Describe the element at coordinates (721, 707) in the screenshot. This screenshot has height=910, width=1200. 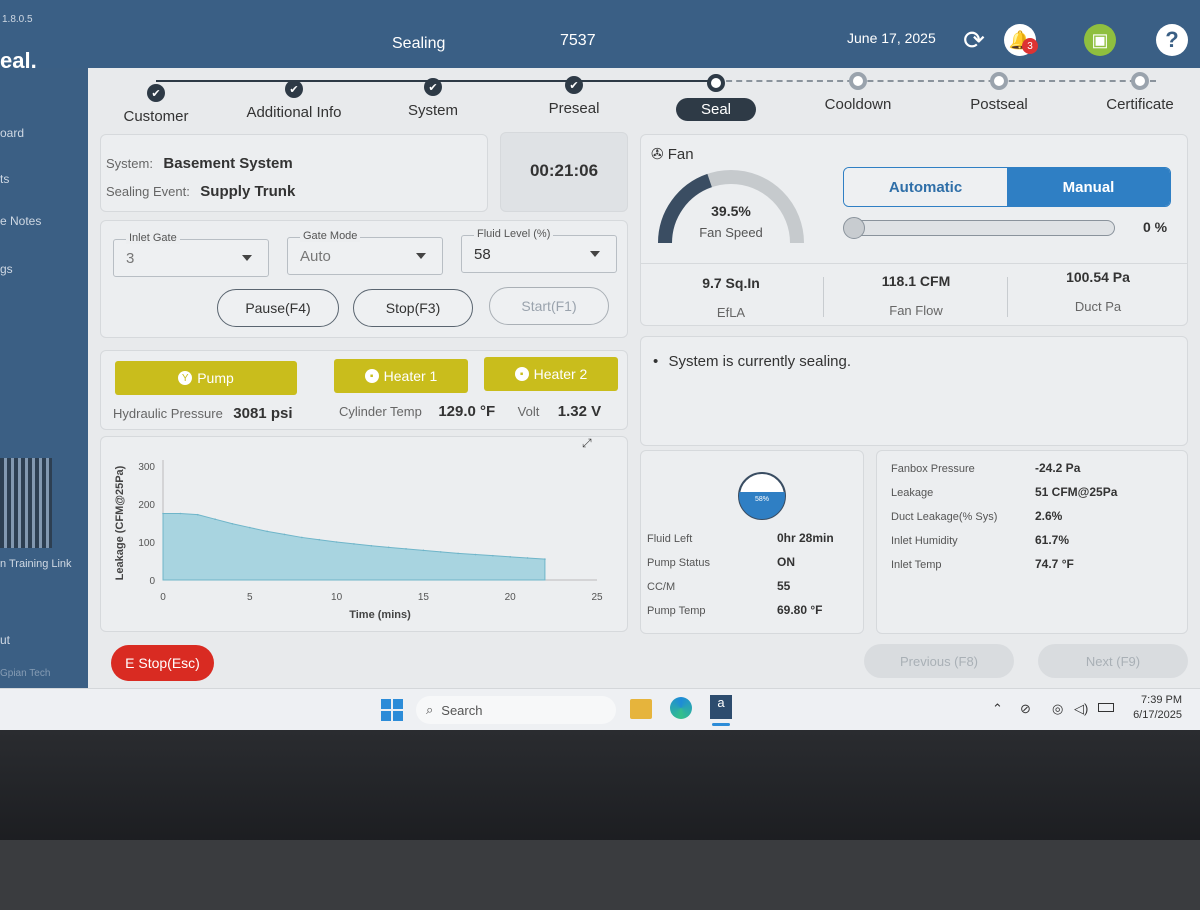
I see `app-taskbar-icon: a` at that location.